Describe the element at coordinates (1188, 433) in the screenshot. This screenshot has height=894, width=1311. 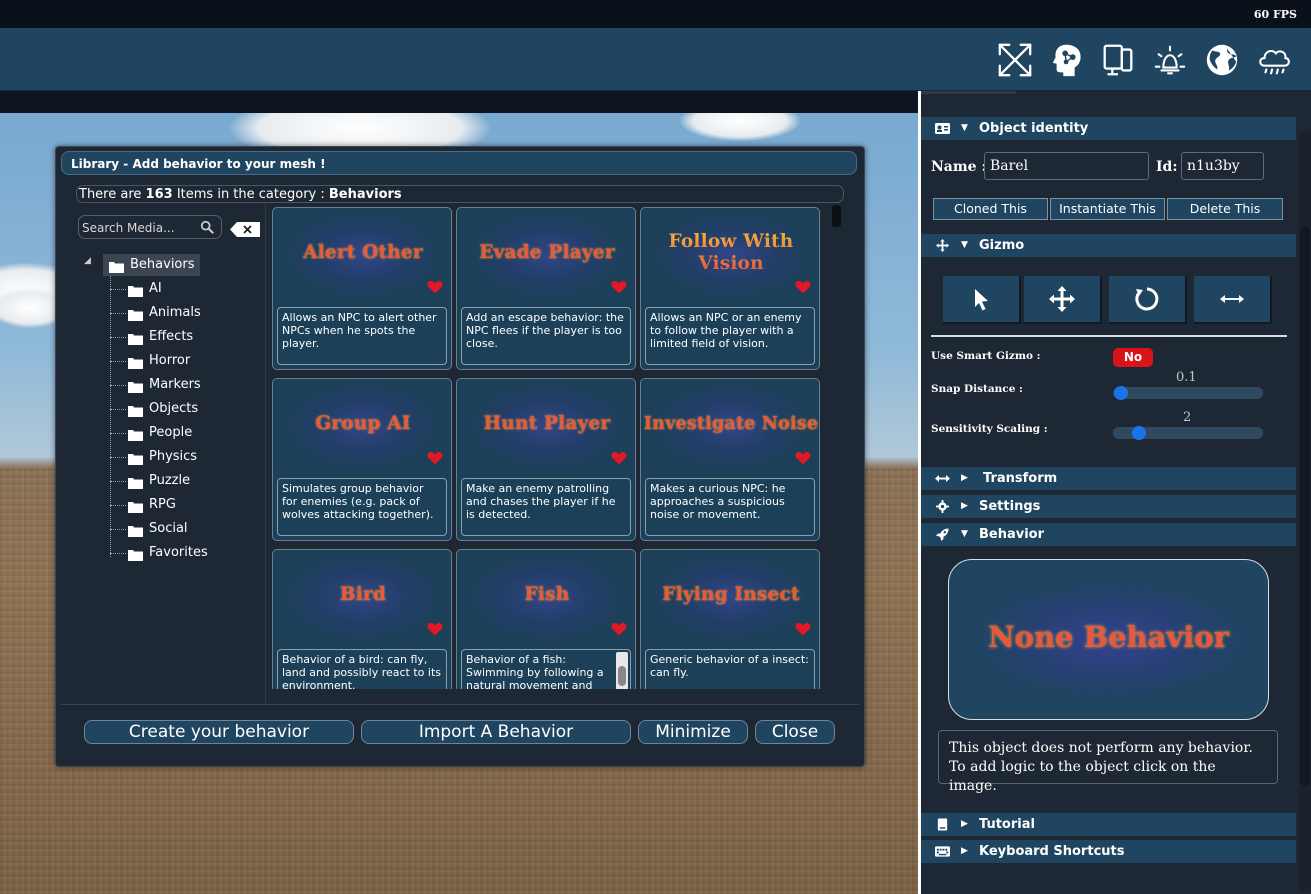
I see `sensitivity-scaling-slider` at that location.